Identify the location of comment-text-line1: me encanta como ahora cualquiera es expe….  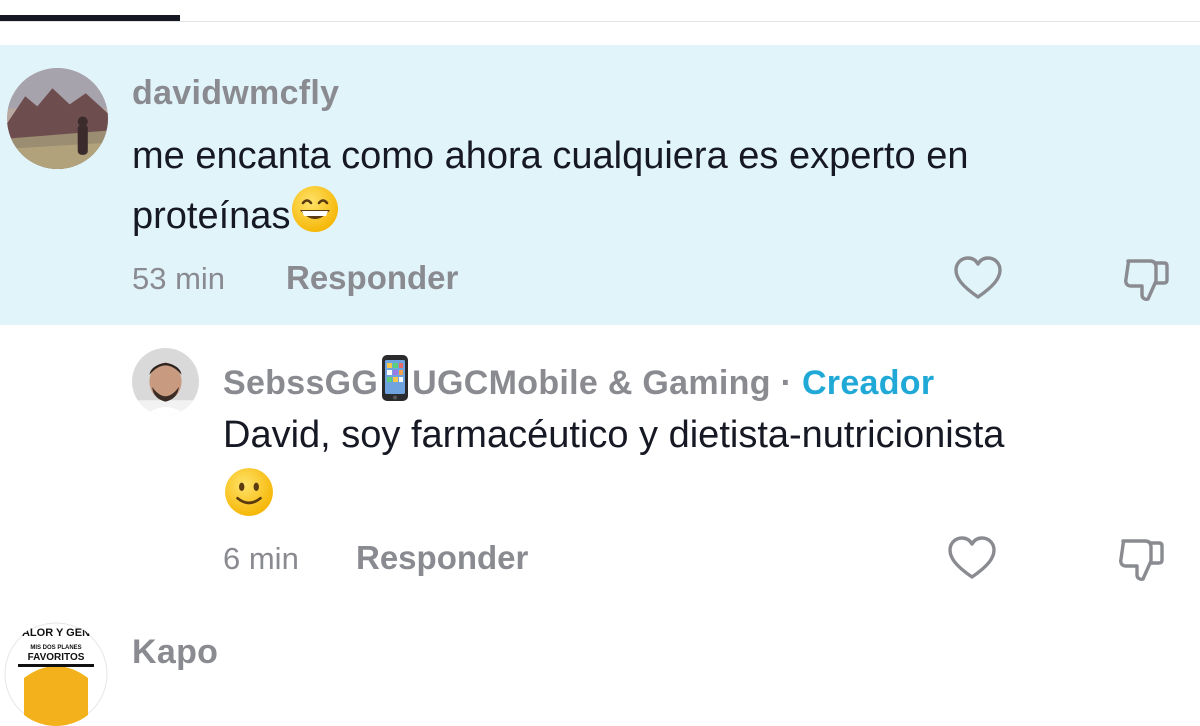
(550, 156).